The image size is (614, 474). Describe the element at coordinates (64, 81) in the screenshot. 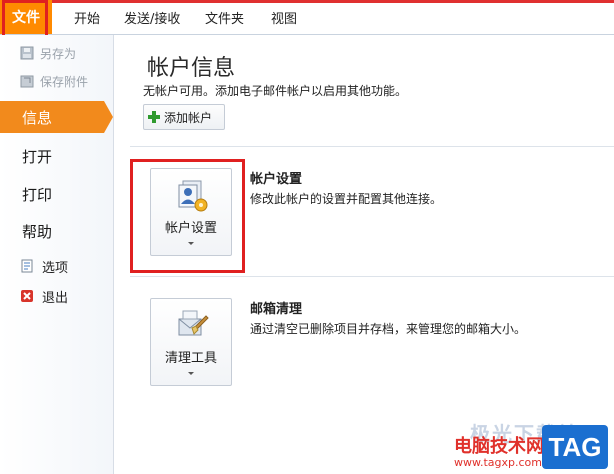

I see `sidebar-item-label: 保存附件` at that location.